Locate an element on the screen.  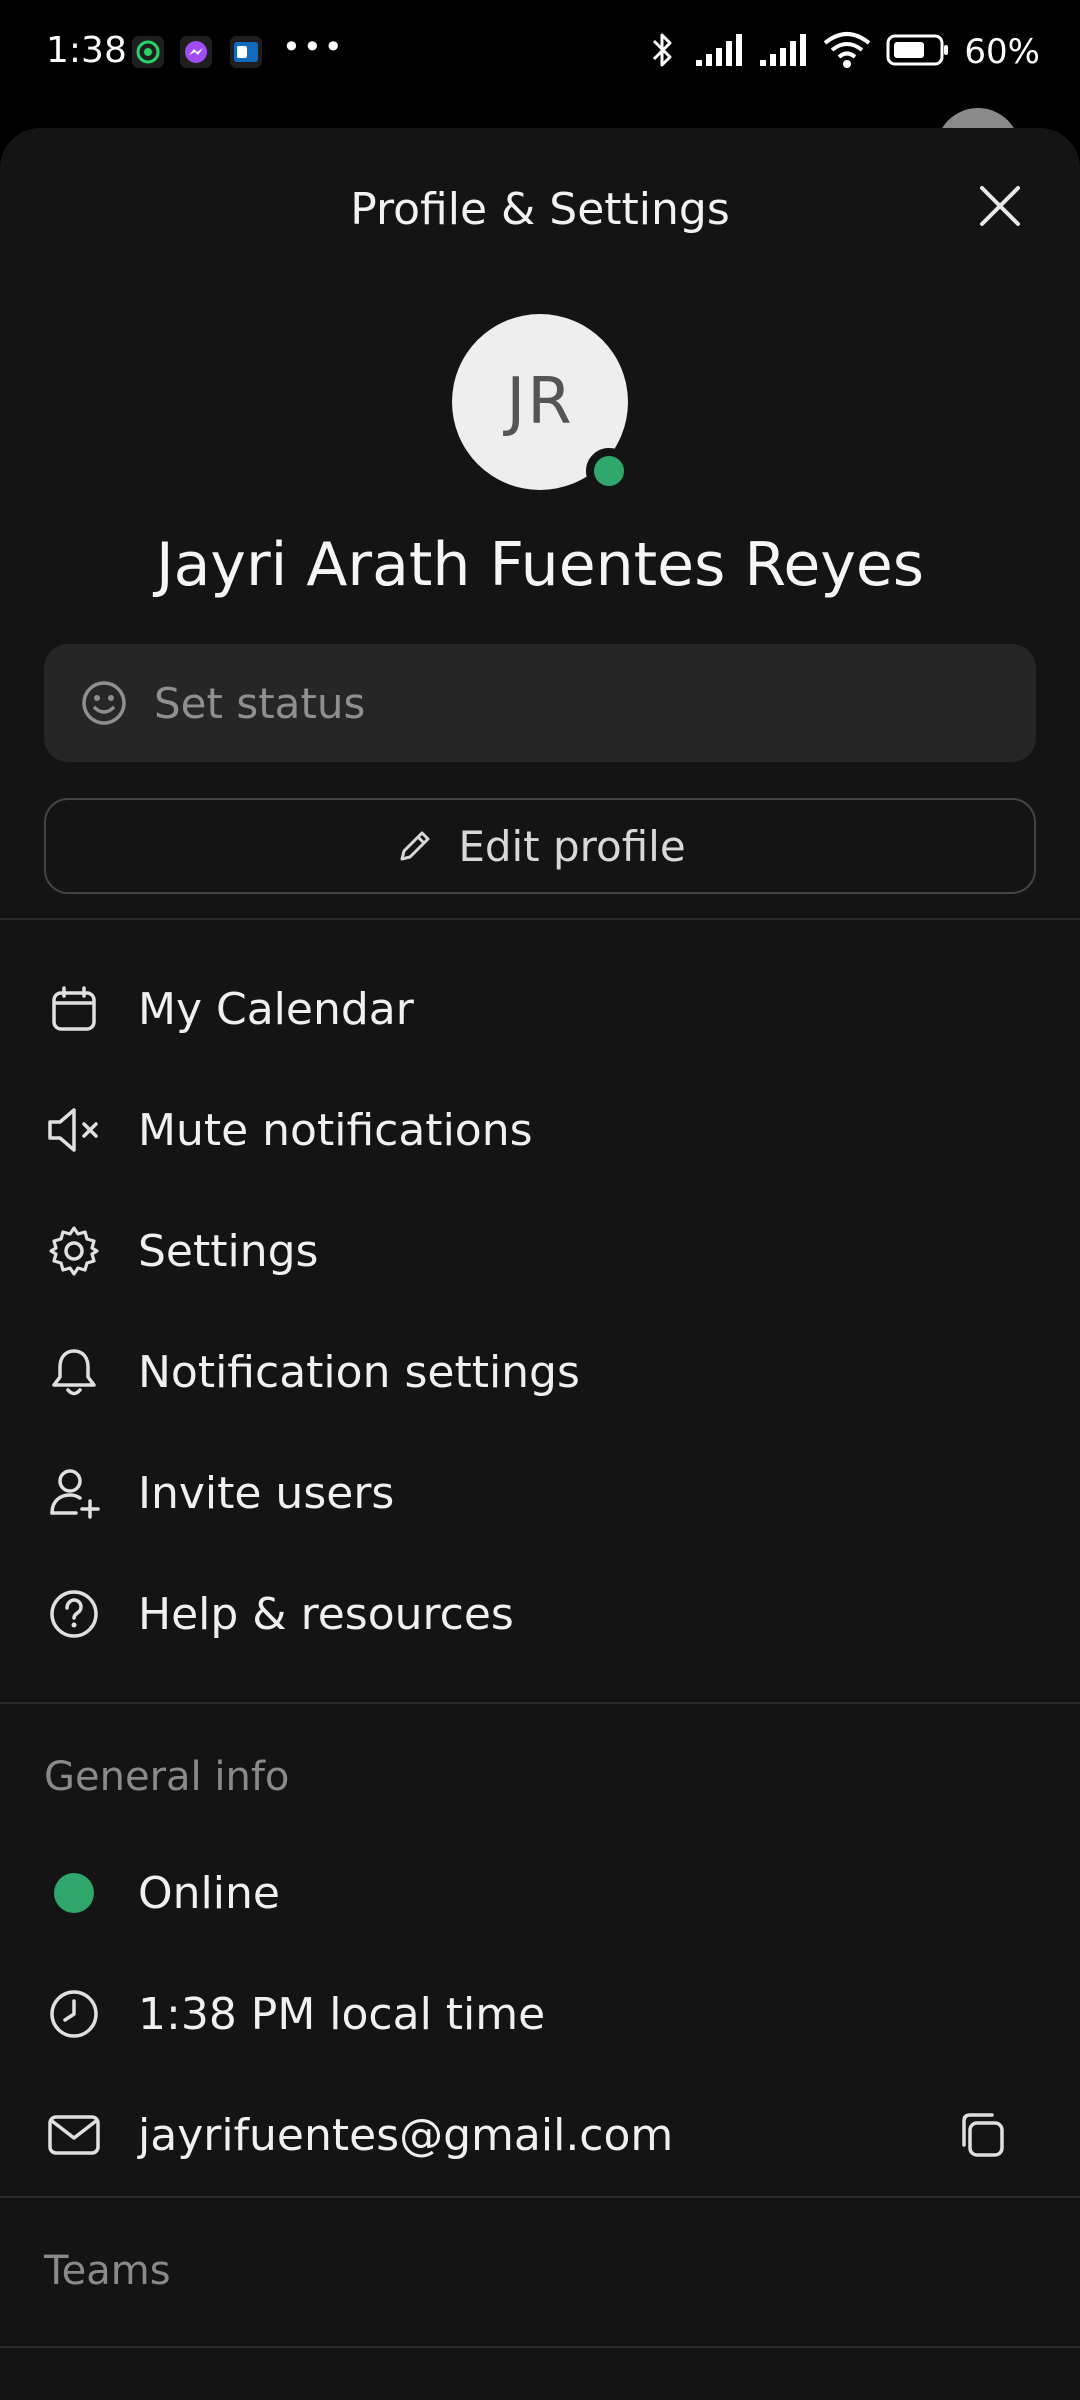
status-indicators: 60% is located at coordinates (843, 52).